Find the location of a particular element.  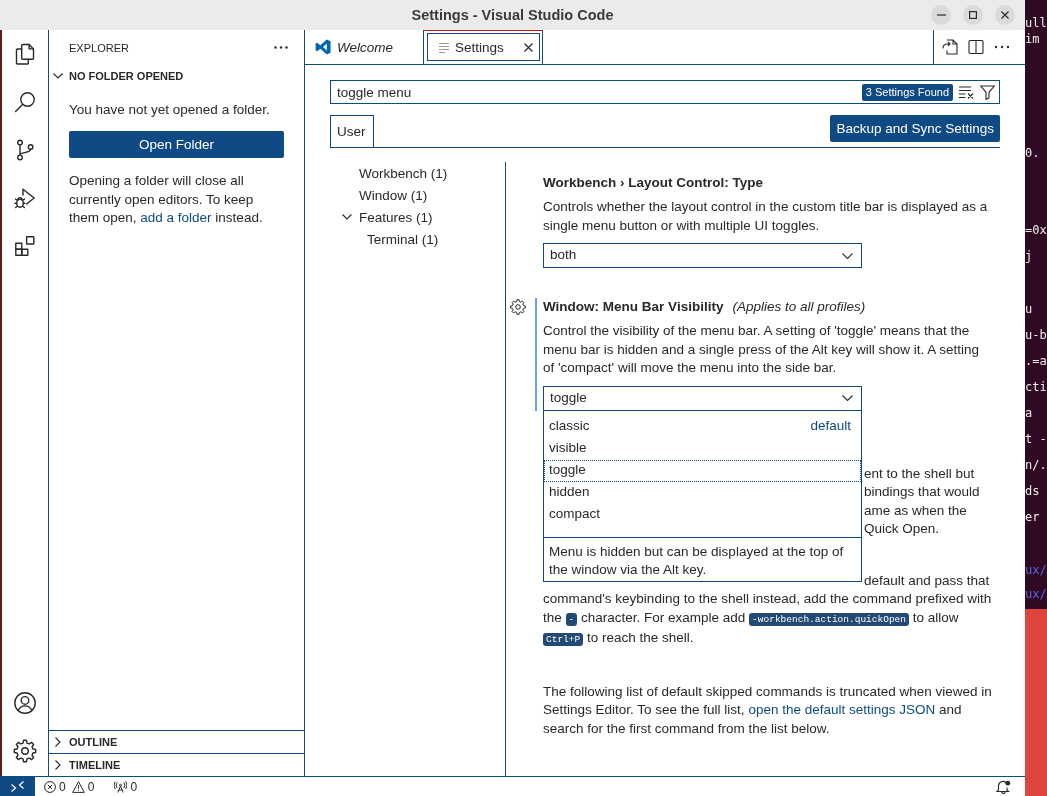

remote-button is located at coordinates (17, 786).